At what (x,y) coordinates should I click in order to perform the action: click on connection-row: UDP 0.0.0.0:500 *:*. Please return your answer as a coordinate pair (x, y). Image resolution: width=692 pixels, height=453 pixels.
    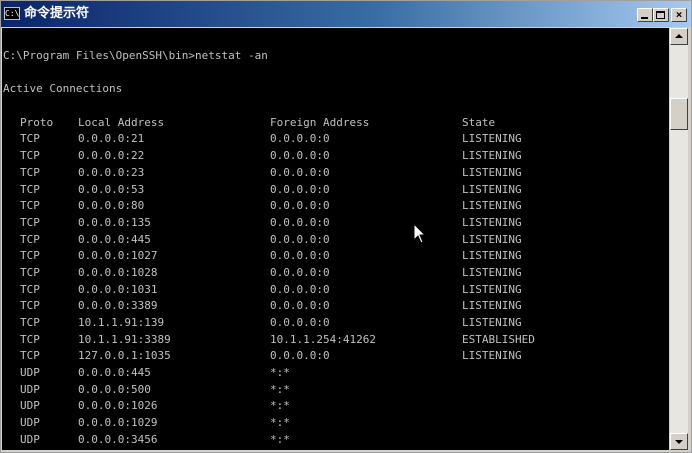
    Looking at the image, I should click on (146, 390).